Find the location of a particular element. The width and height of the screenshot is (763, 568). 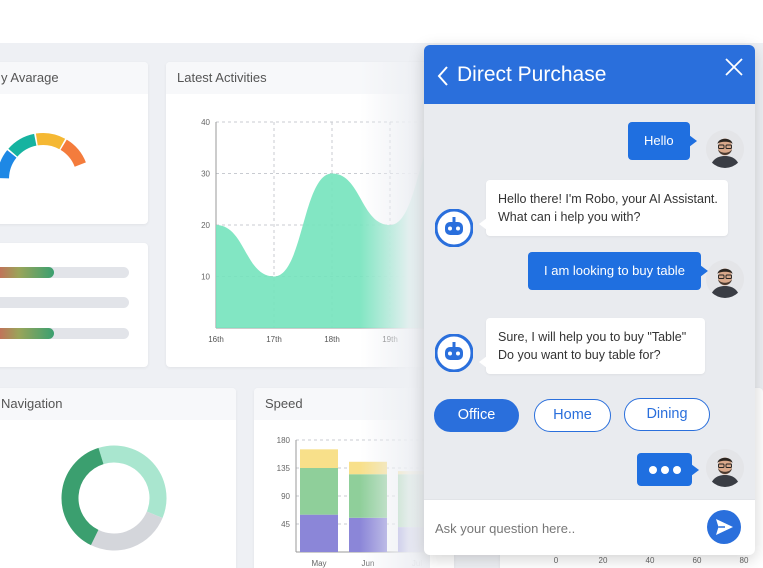

x-tick-label: 40 is located at coordinates (650, 560).